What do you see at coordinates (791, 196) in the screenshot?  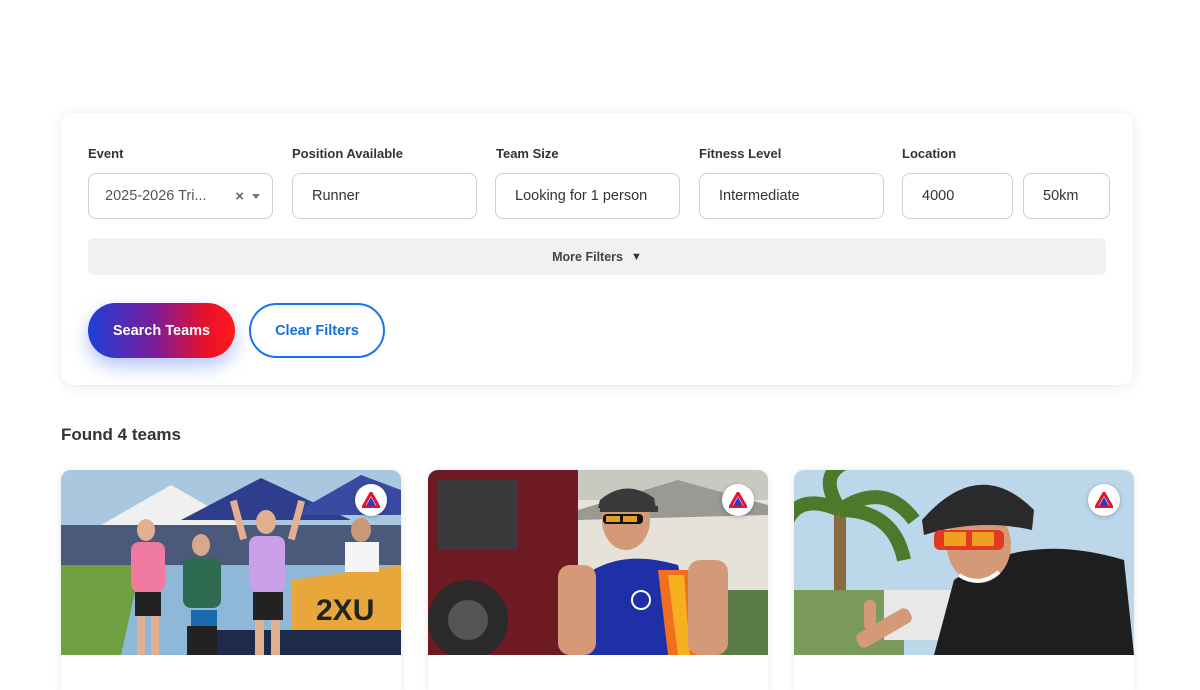 I see `fitness-level-input: Intermediate` at bounding box center [791, 196].